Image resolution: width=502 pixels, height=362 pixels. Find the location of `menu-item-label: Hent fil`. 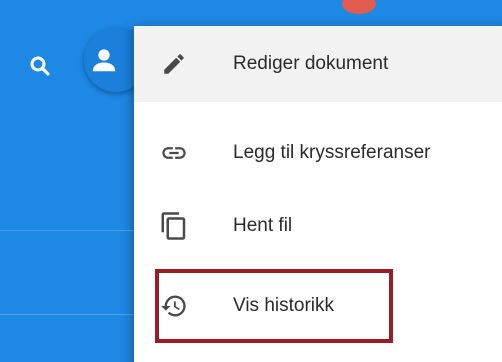

menu-item-label: Hent fil is located at coordinates (263, 225).